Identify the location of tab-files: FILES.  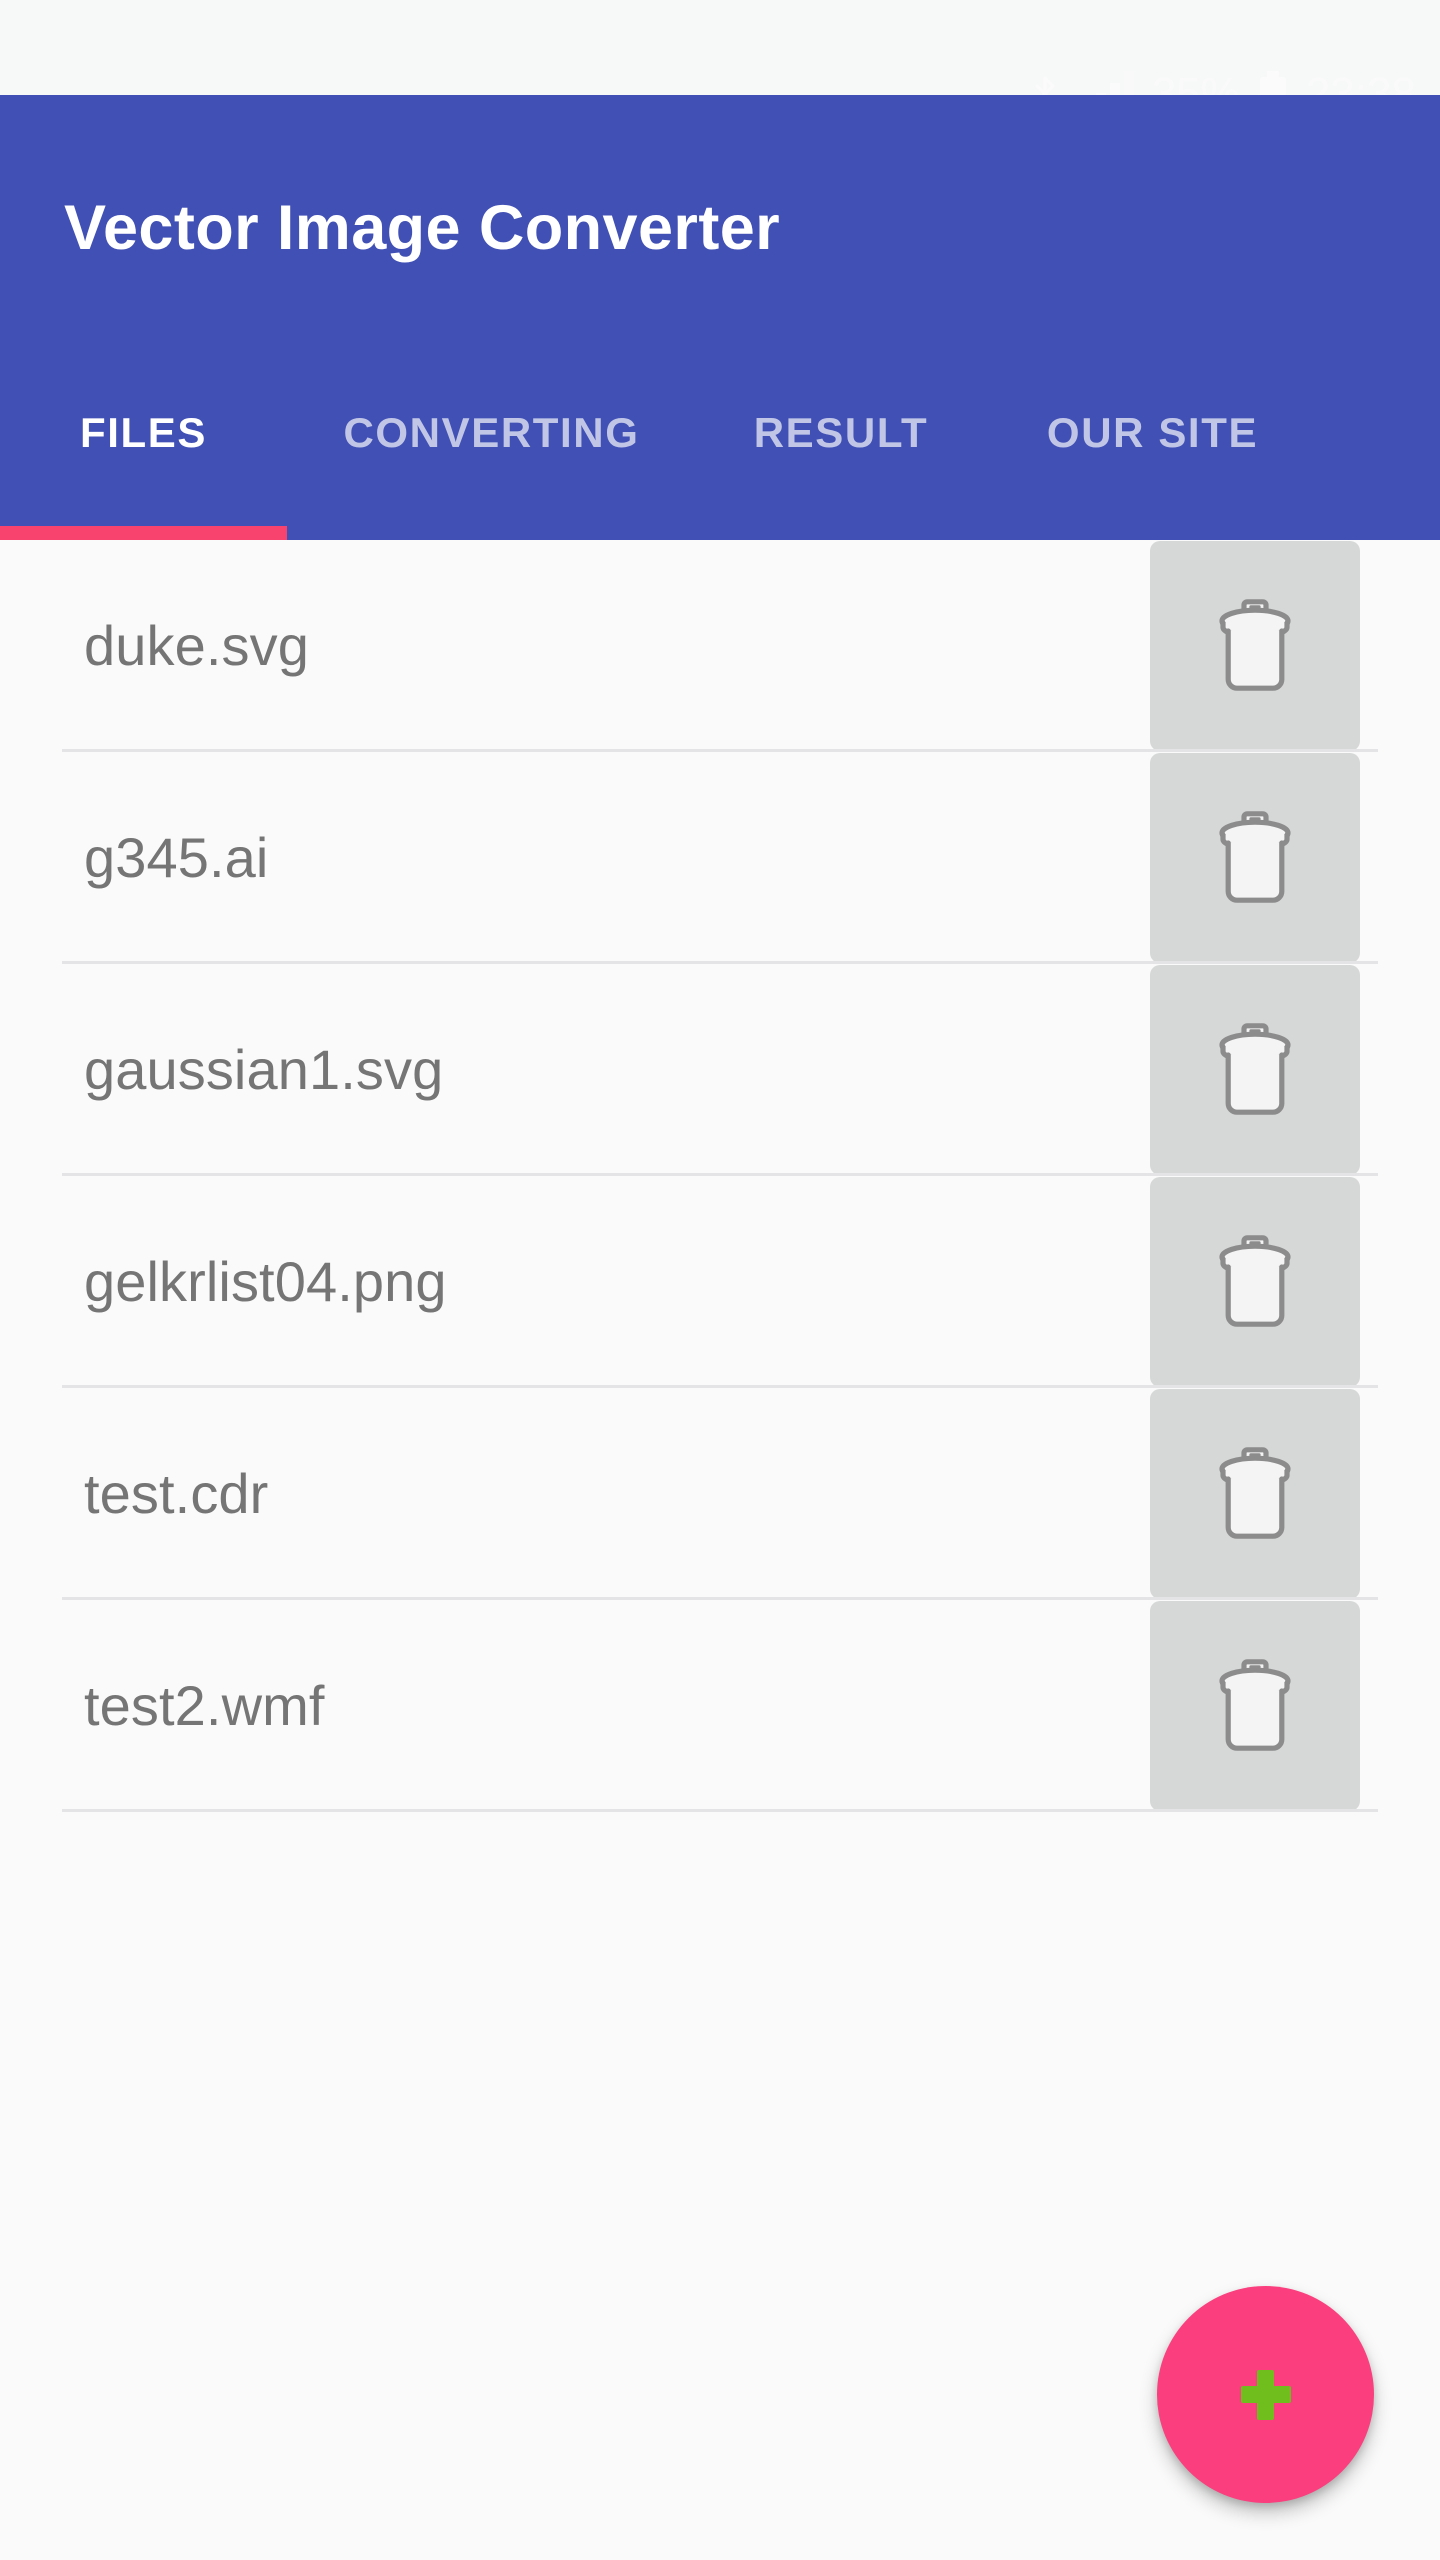
(143, 465).